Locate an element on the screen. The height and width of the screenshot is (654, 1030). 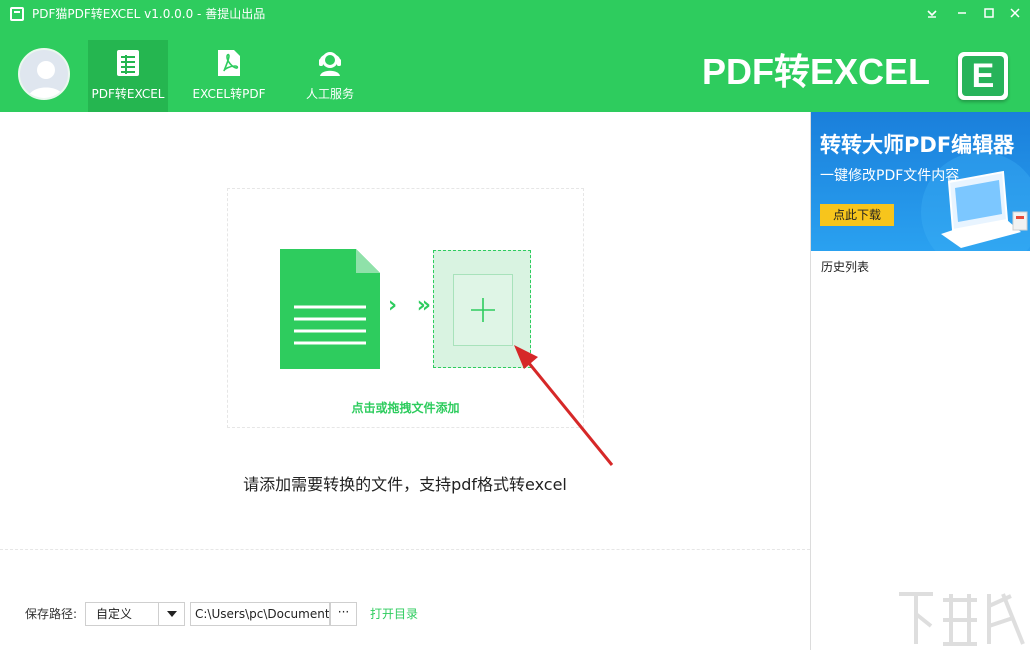
select-dropdown is located at coordinates (171, 614).